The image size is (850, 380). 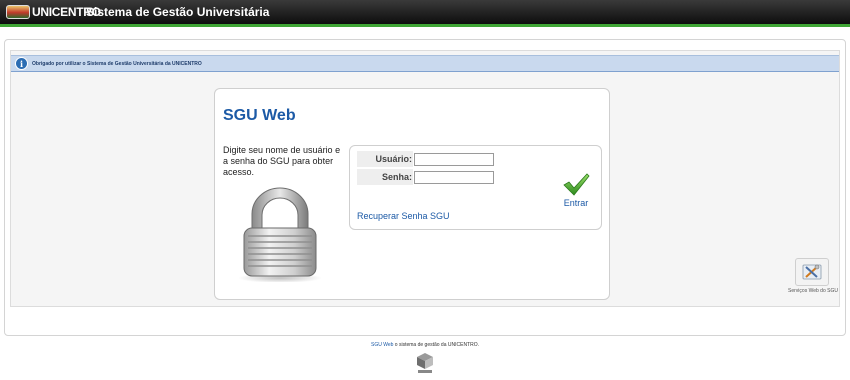 What do you see at coordinates (403, 216) in the screenshot?
I see `recover-password-link: Recuperar Senha SGU` at bounding box center [403, 216].